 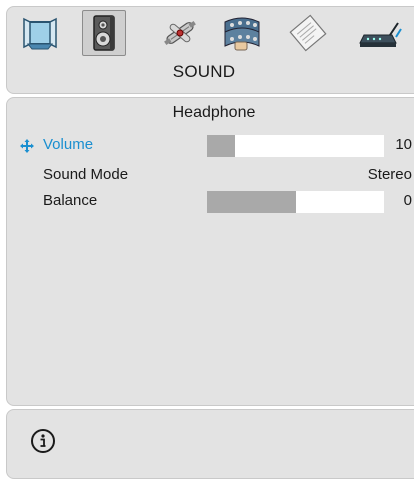 What do you see at coordinates (407, 200) in the screenshot?
I see `setting-value: 0` at bounding box center [407, 200].